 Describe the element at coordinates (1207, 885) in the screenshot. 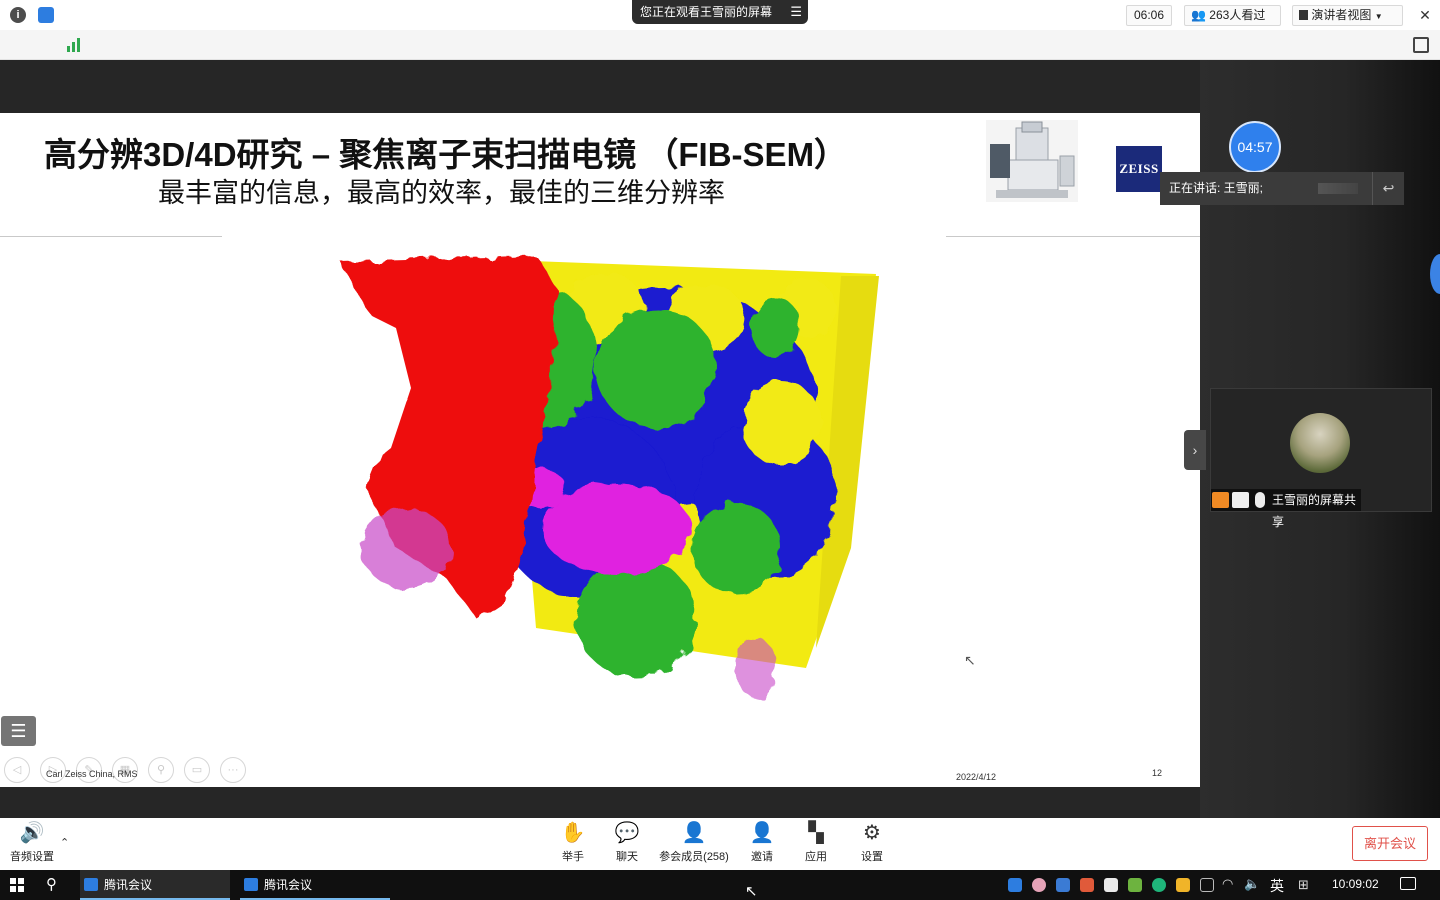

I see `battery-icon` at that location.